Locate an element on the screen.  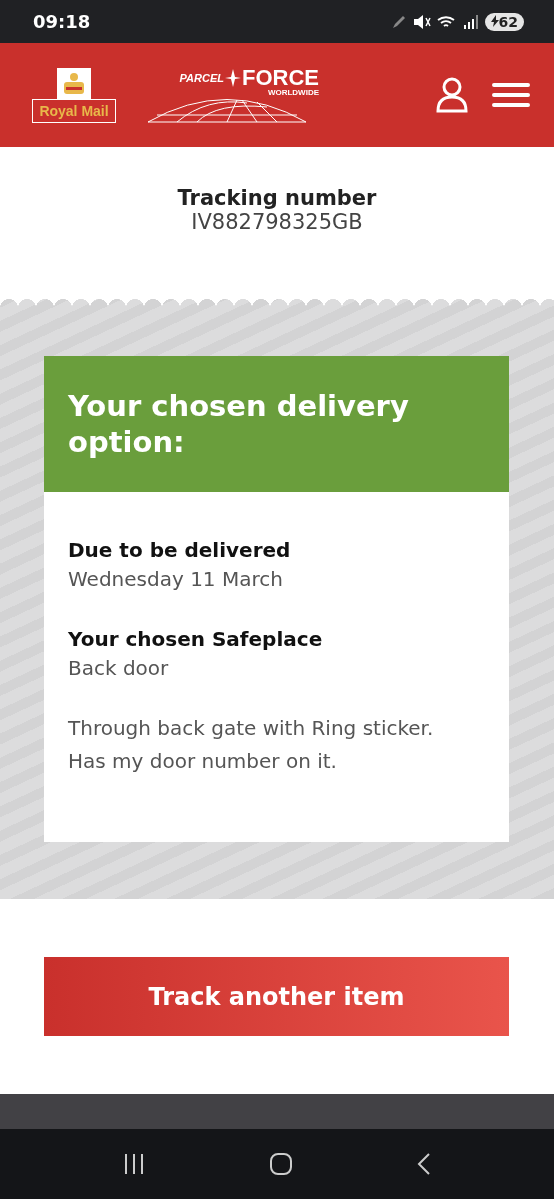
section-heading: Due to be delivered is located at coordinates (180, 550).